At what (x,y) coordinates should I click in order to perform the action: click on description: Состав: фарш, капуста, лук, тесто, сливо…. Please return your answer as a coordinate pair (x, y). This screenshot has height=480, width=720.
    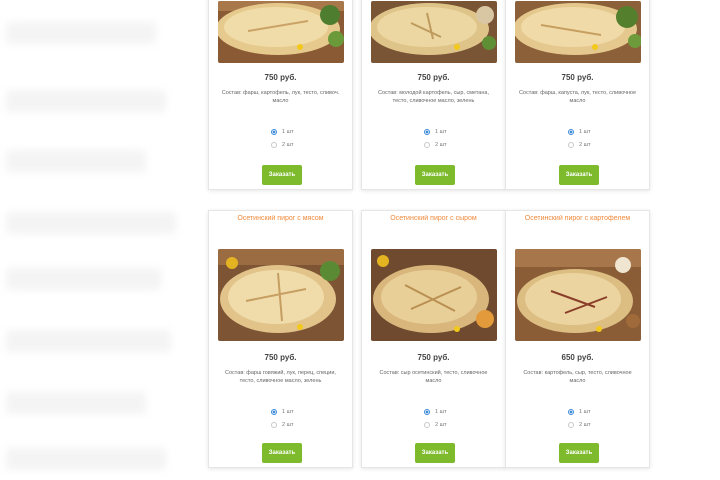
    Looking at the image, I should click on (577, 97).